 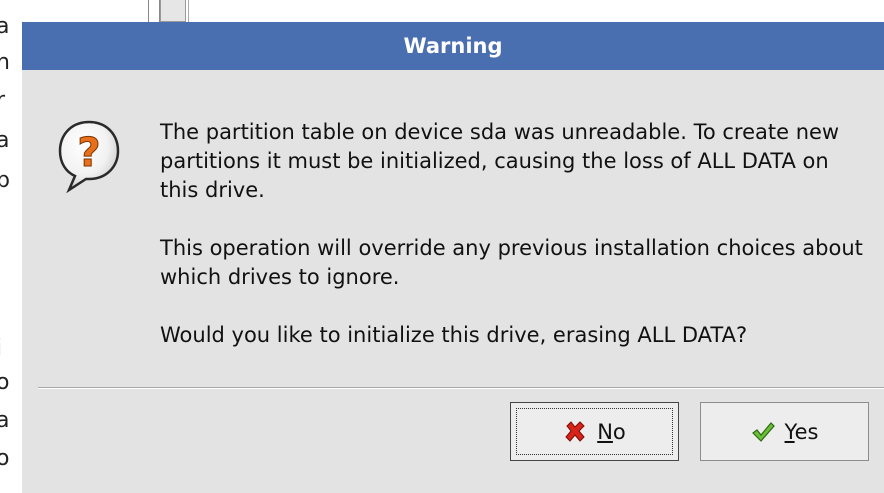 What do you see at coordinates (154, 11) in the screenshot?
I see `background-splitter` at bounding box center [154, 11].